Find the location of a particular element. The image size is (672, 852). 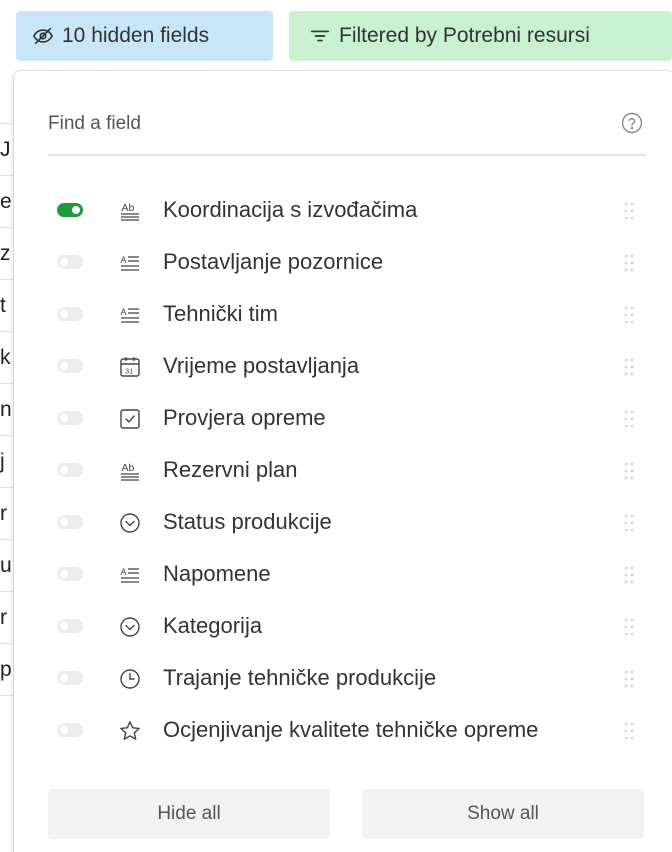

find-field-input is located at coordinates (318, 124).